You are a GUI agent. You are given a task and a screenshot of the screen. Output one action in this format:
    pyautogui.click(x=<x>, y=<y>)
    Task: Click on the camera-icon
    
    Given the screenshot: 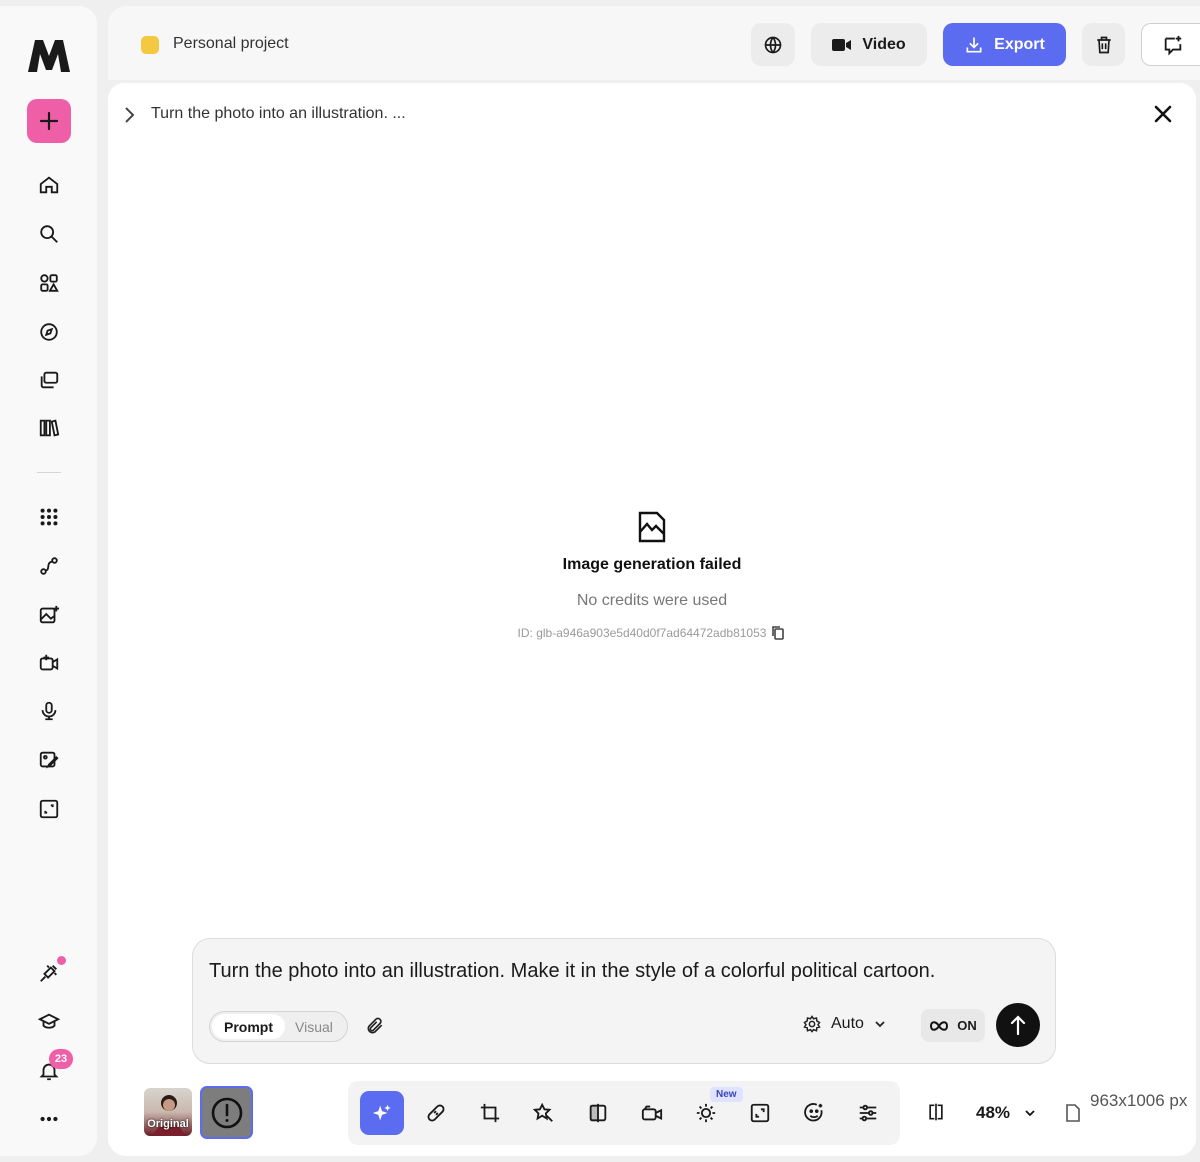 What is the action you would take?
    pyautogui.click(x=652, y=1113)
    